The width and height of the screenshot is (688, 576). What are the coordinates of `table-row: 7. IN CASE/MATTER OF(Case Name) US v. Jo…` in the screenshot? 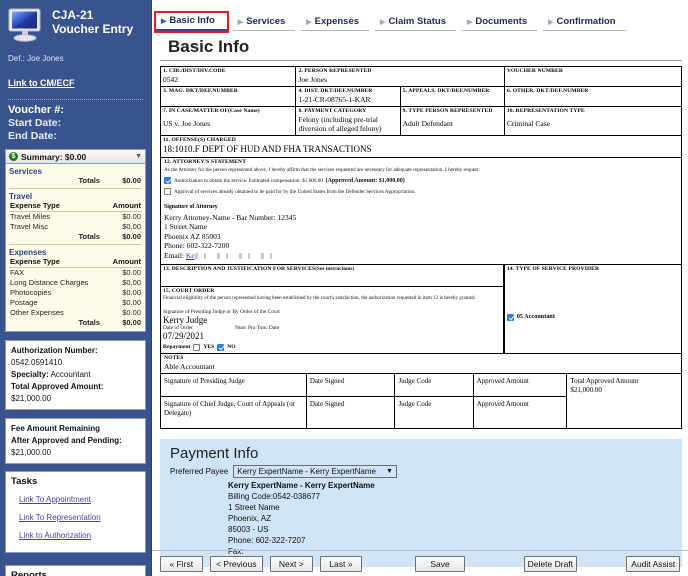 It's located at (421, 121).